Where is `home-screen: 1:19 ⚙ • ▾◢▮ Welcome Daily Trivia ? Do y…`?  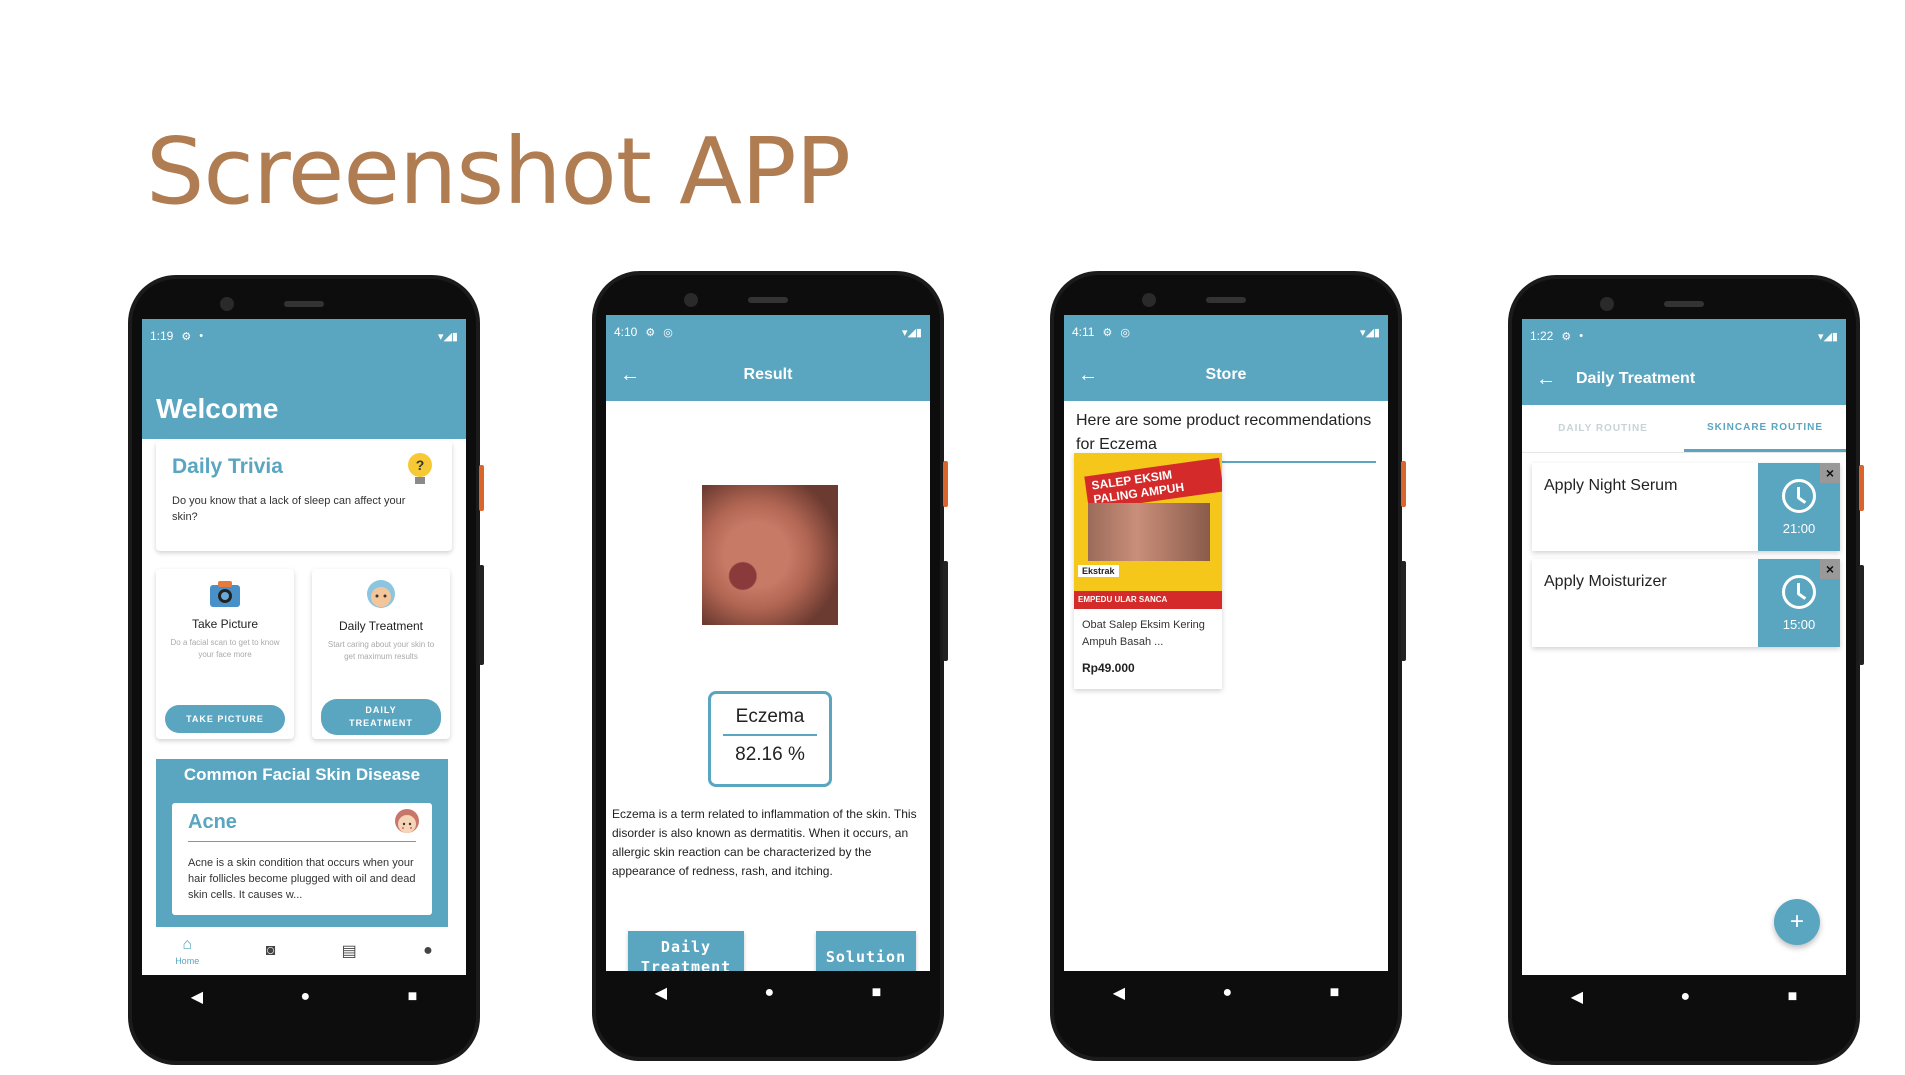 home-screen: 1:19 ⚙ • ▾◢▮ Welcome Daily Trivia ? Do y… is located at coordinates (304, 669).